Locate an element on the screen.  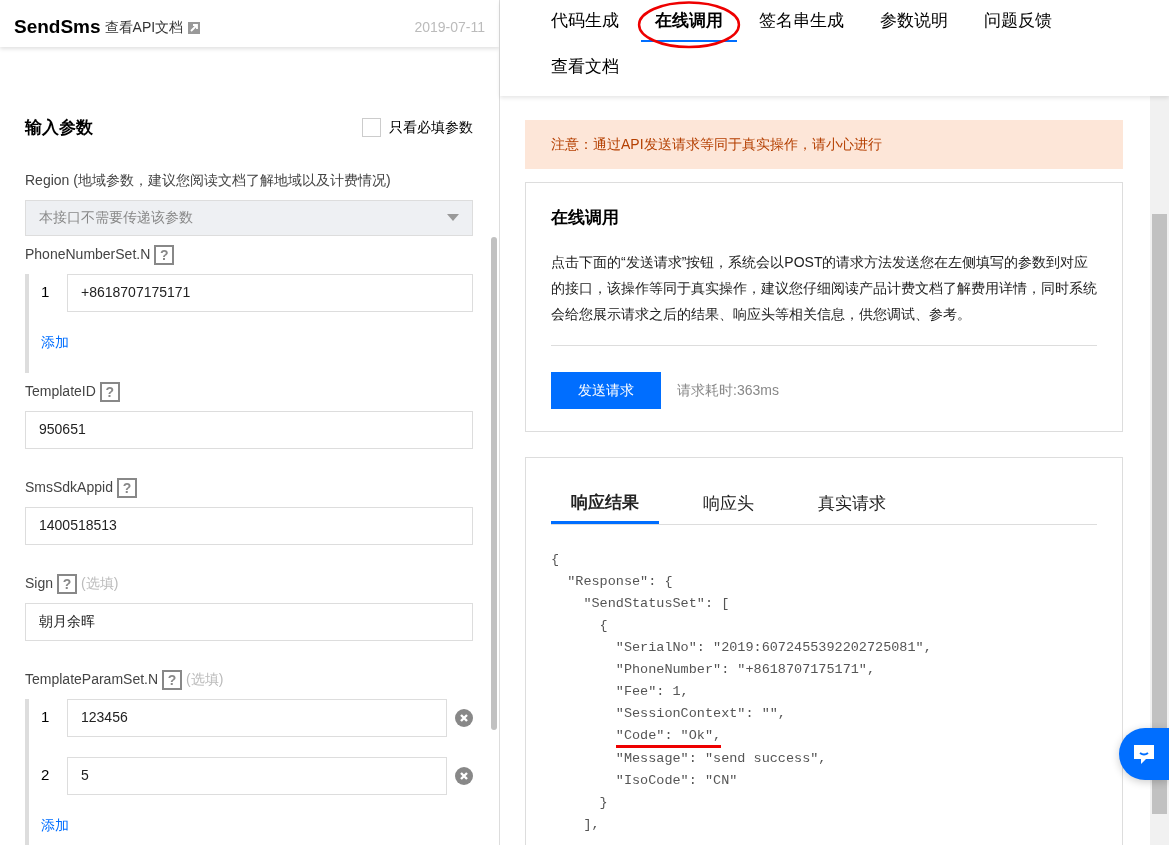
caret-icon is located at coordinates (453, 217).